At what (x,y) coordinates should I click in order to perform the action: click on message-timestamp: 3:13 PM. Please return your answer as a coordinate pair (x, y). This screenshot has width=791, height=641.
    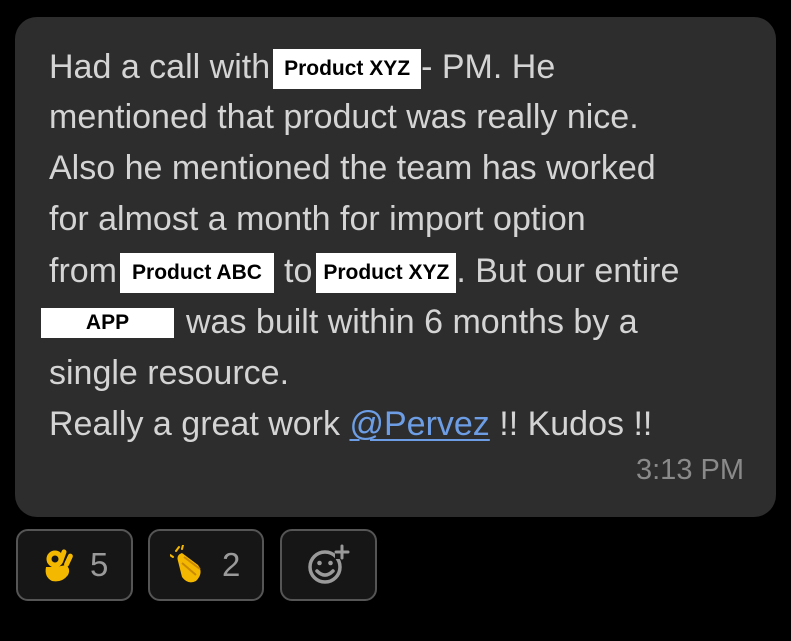
    Looking at the image, I should click on (690, 470).